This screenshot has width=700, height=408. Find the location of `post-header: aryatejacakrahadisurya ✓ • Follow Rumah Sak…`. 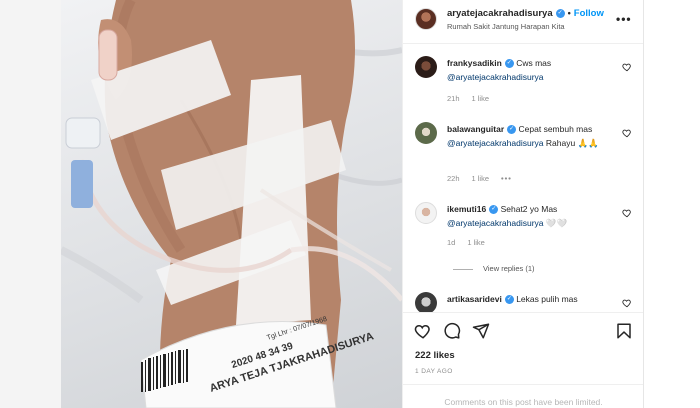

post-header: aryatejacakrahadisurya ✓ • Follow Rumah Sak… is located at coordinates (523, 22).